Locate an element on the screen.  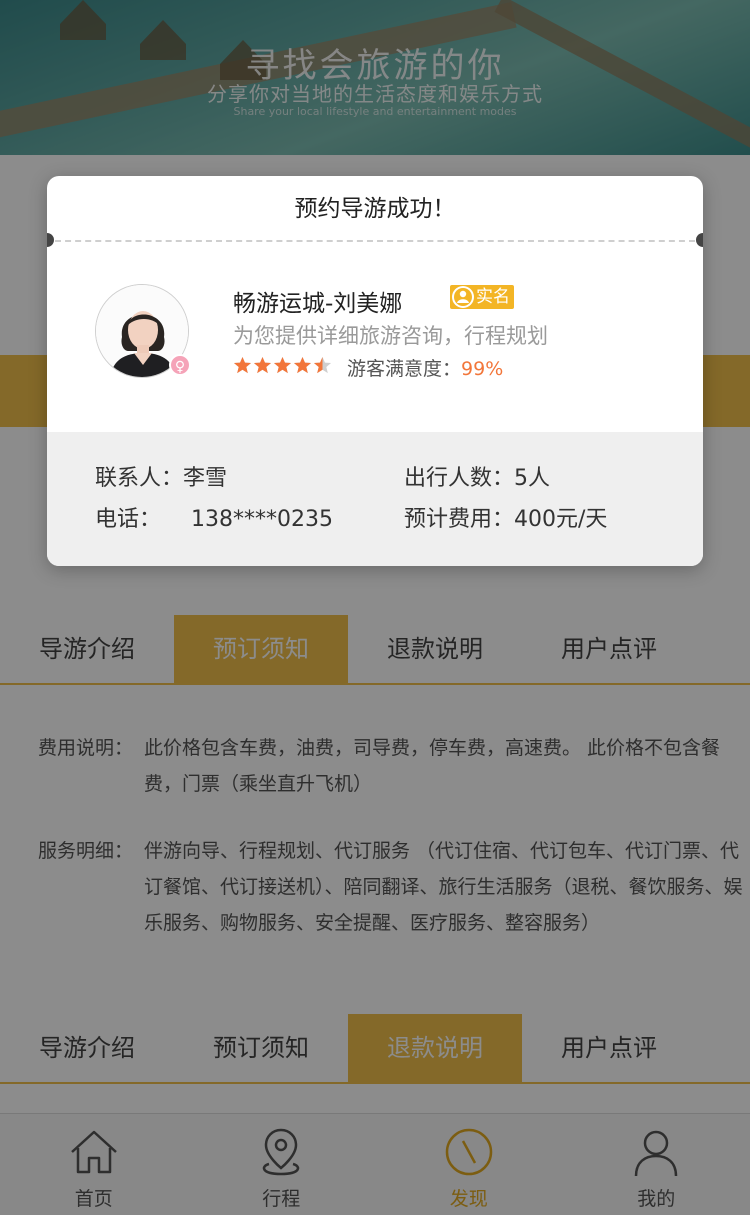
cost-value: 400元/天 is located at coordinates (561, 519).